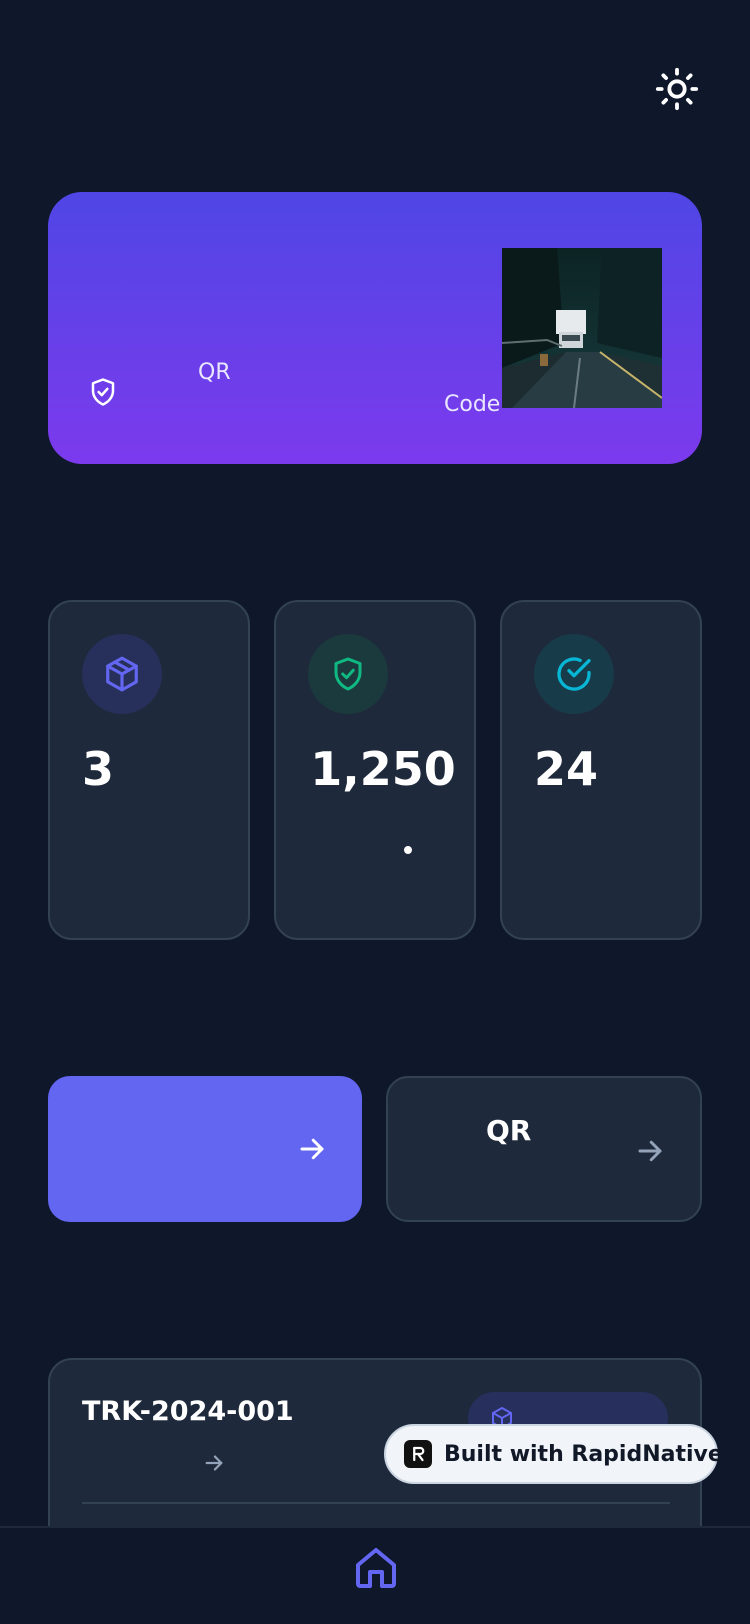  I want to click on divider, so click(376, 1503).